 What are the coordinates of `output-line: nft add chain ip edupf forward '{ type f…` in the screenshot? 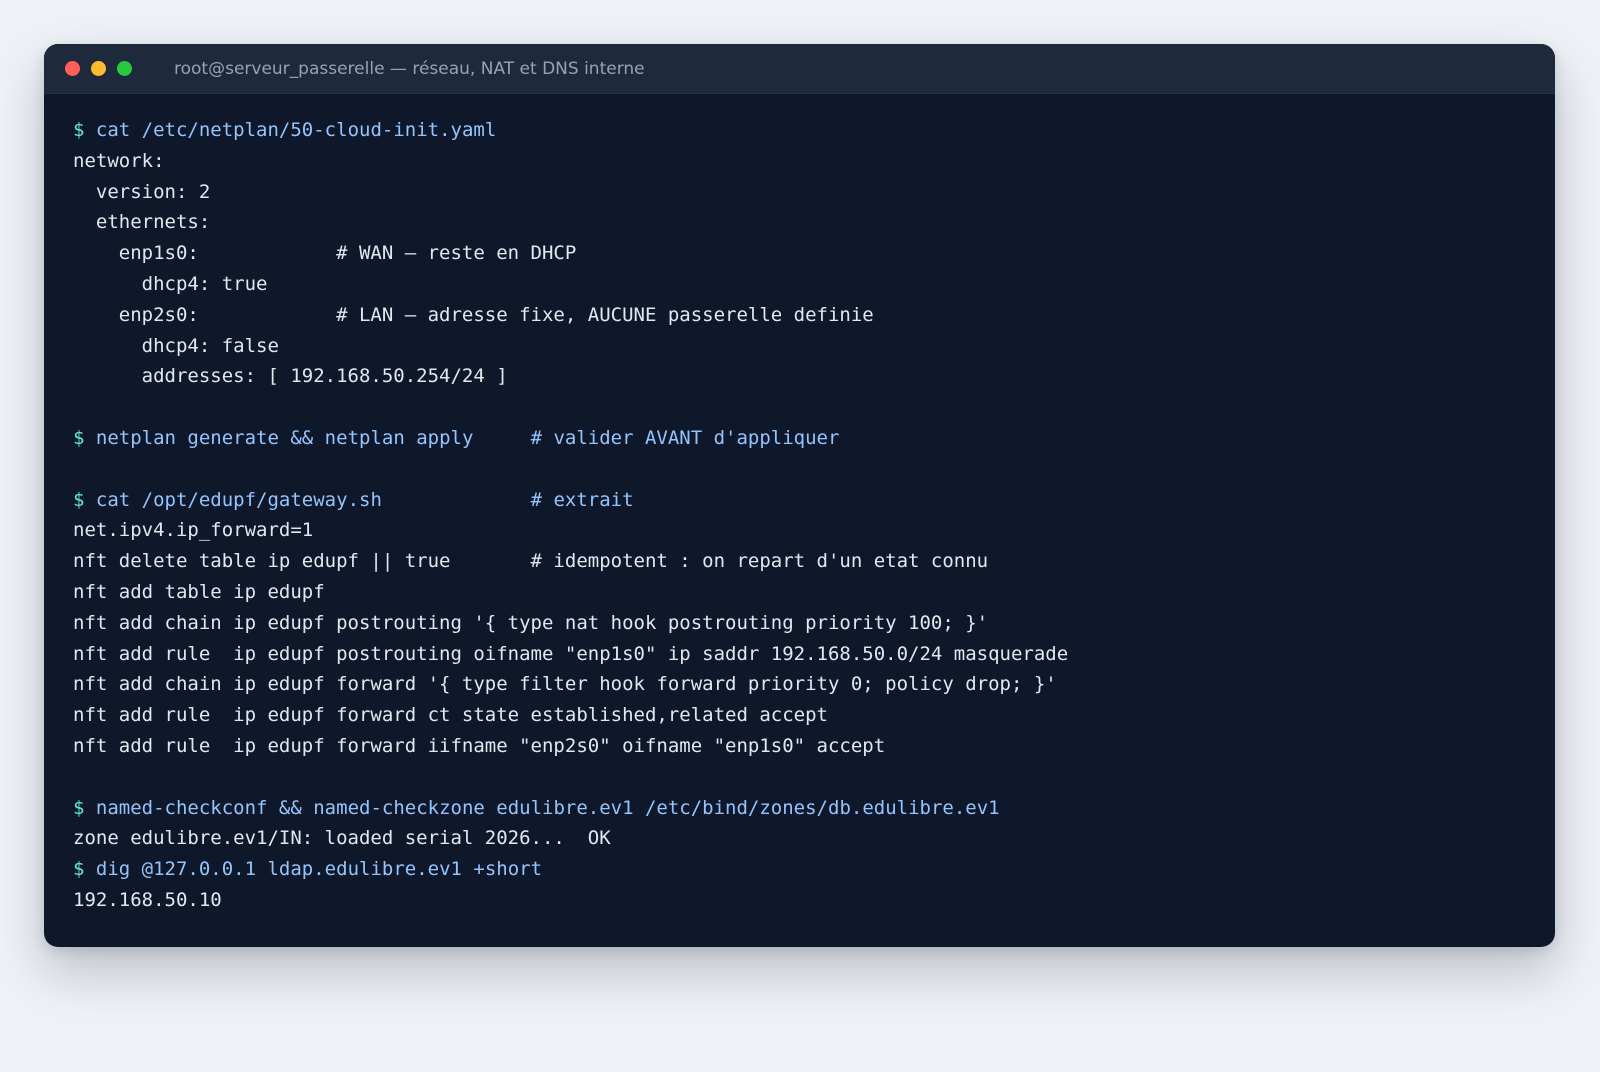 It's located at (565, 684).